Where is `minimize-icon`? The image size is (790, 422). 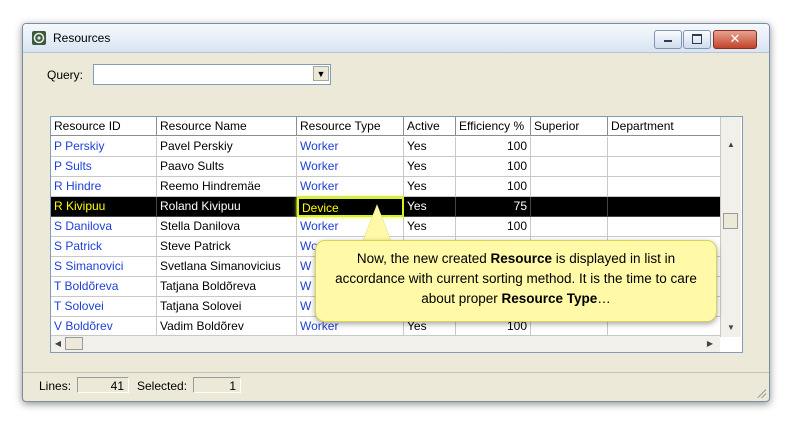 minimize-icon is located at coordinates (668, 41).